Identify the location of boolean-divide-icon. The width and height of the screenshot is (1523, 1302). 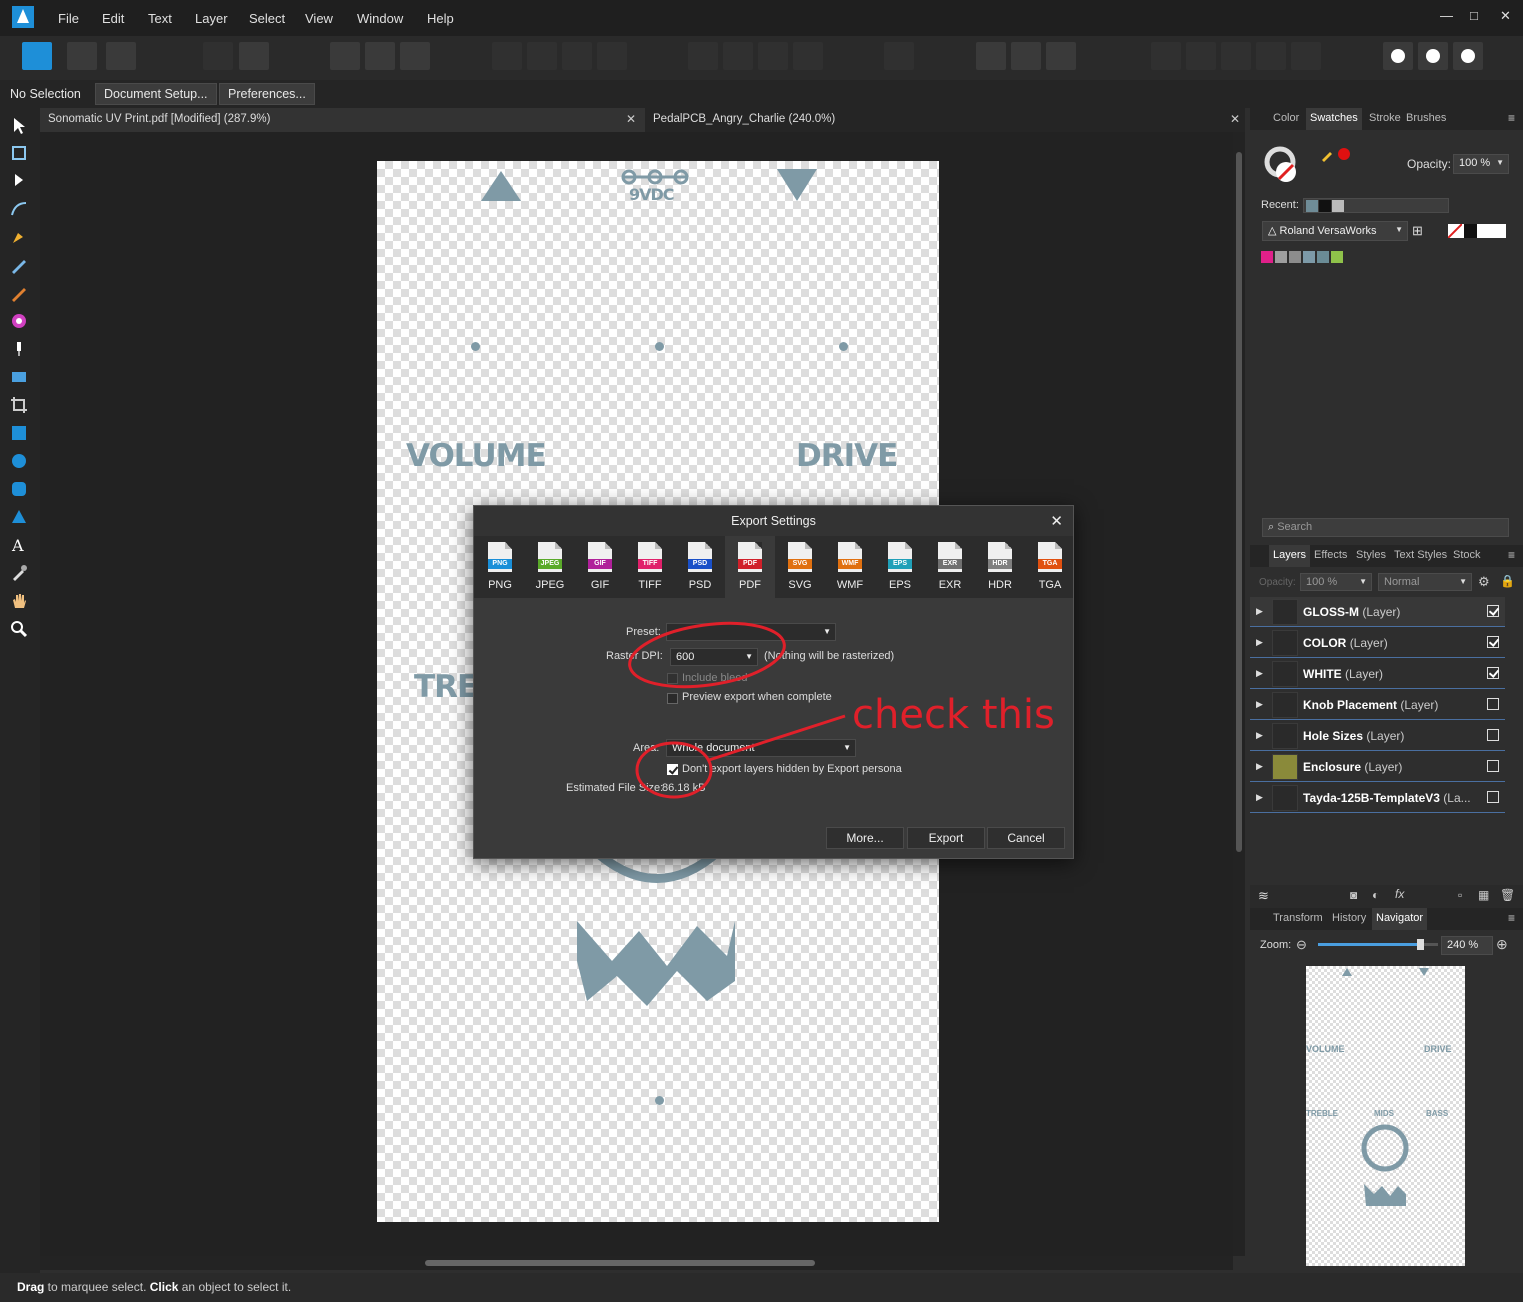
(1306, 56).